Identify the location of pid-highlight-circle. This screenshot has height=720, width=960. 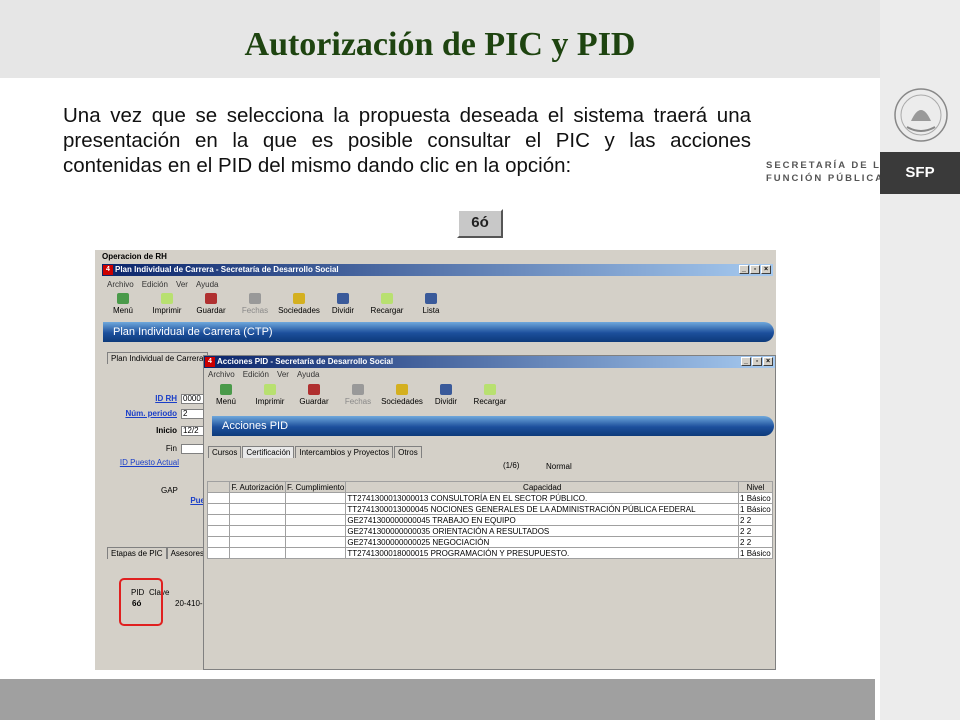
(141, 602).